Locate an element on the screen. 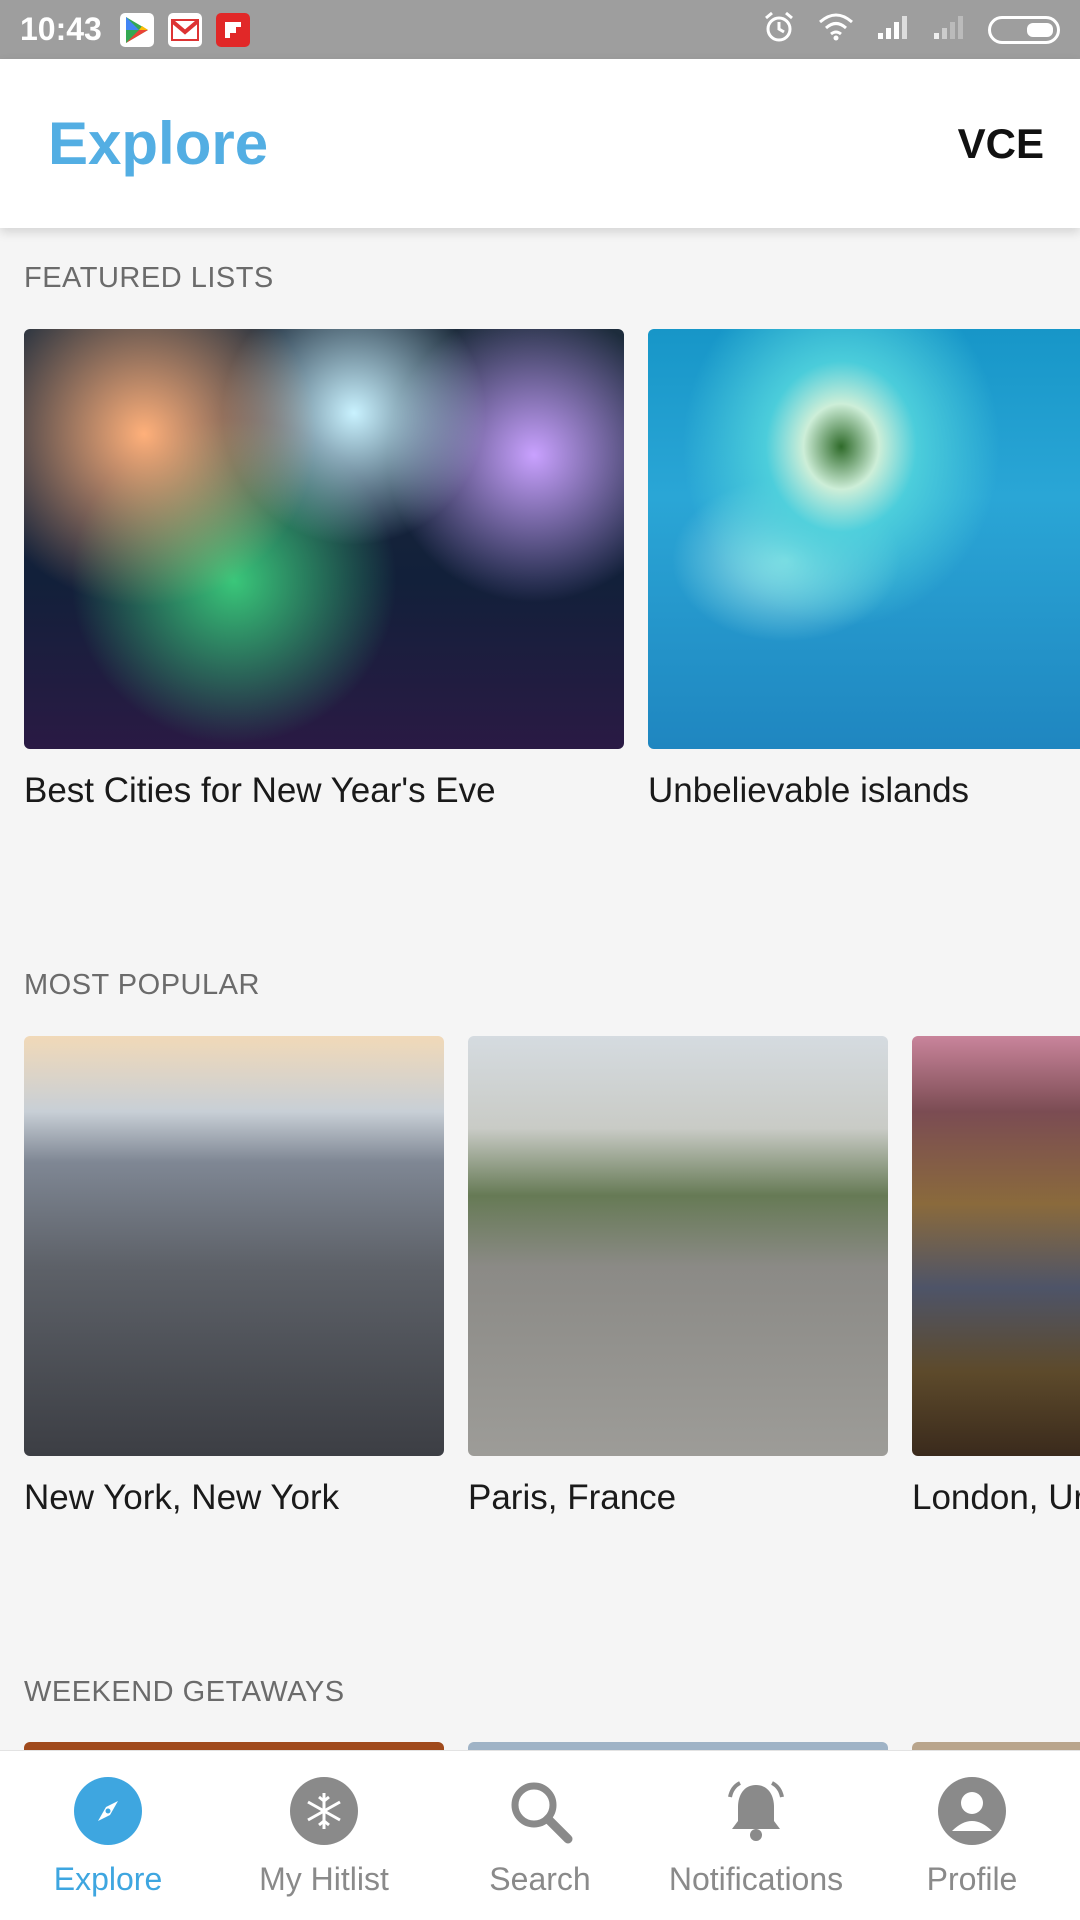 The image size is (1080, 1920). popular-card-london: London, Ur is located at coordinates (996, 1277).